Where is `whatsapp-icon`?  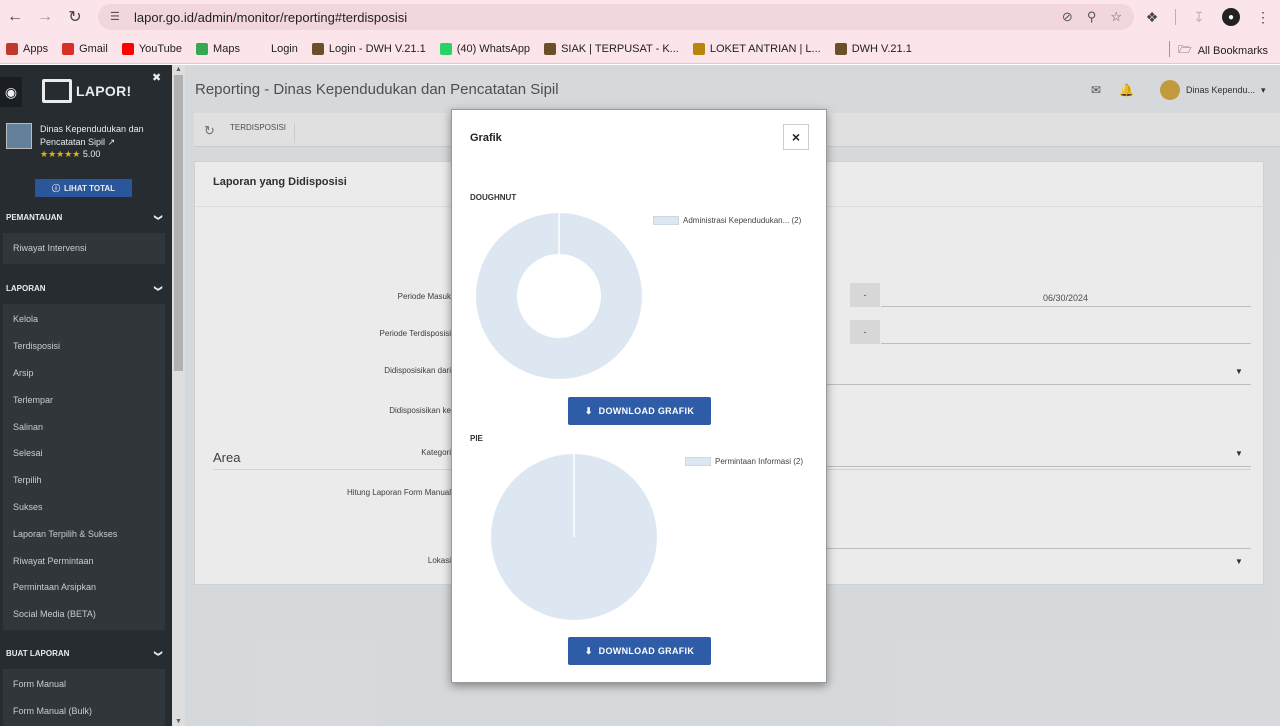
whatsapp-icon is located at coordinates (445, 48).